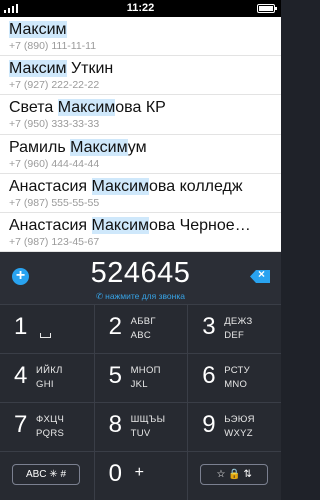  Describe the element at coordinates (54, 85) in the screenshot. I see `contact-phone: +7 (927) 222-22-22` at that location.